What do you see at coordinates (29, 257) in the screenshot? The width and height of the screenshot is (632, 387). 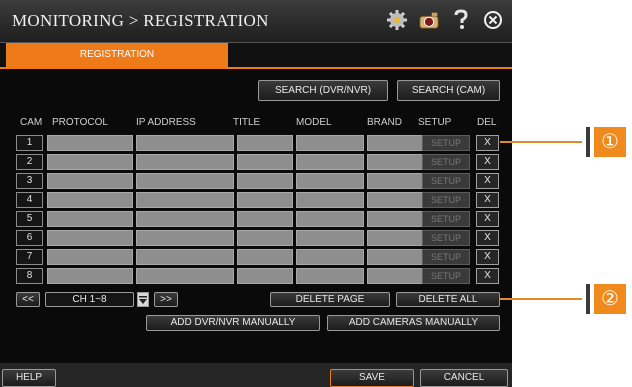 I see `cam-number: 7` at bounding box center [29, 257].